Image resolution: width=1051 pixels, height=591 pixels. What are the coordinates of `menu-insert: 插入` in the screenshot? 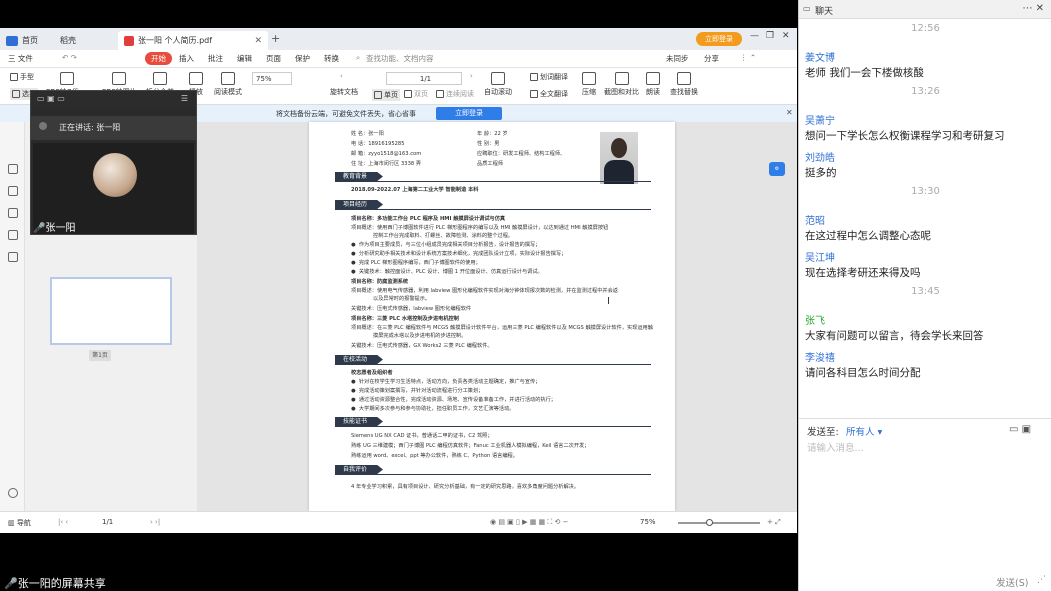 It's located at (186, 58).